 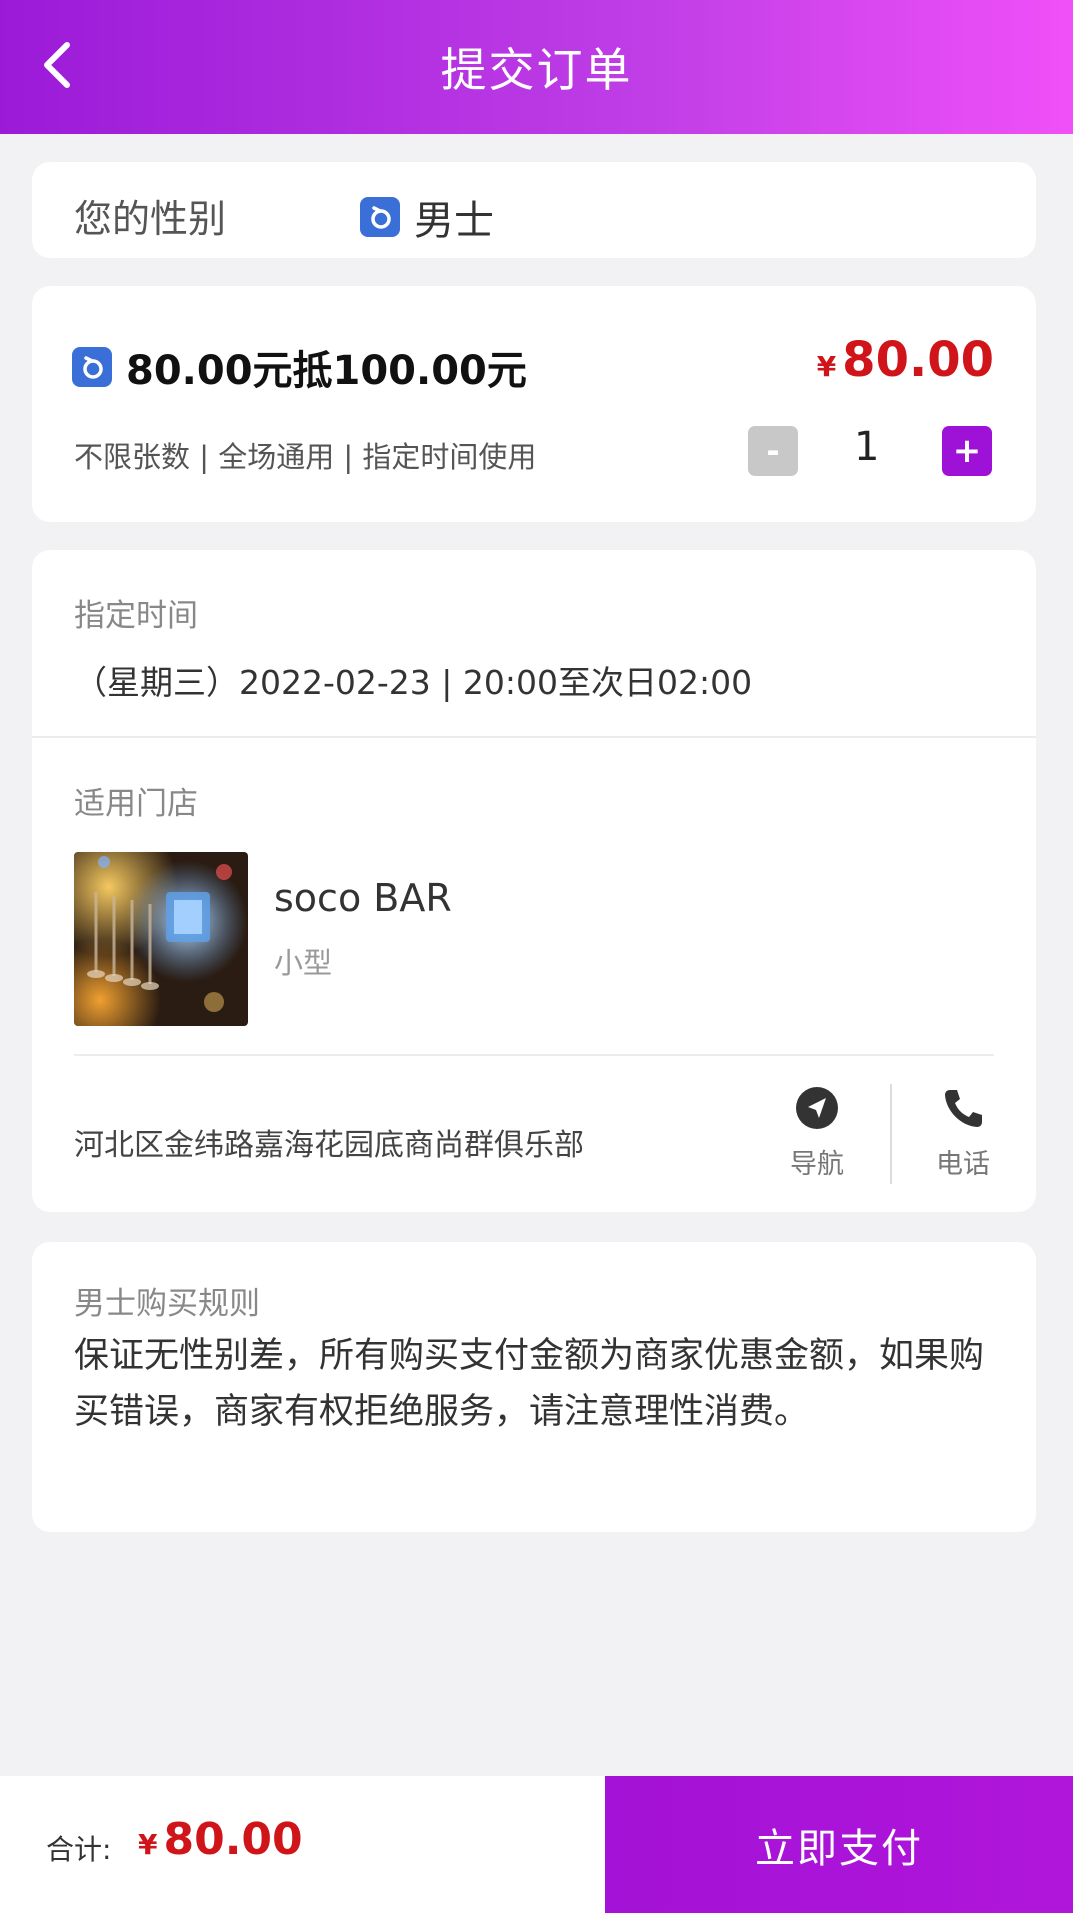 I want to click on phone-label: 电话, so click(x=963, y=1164).